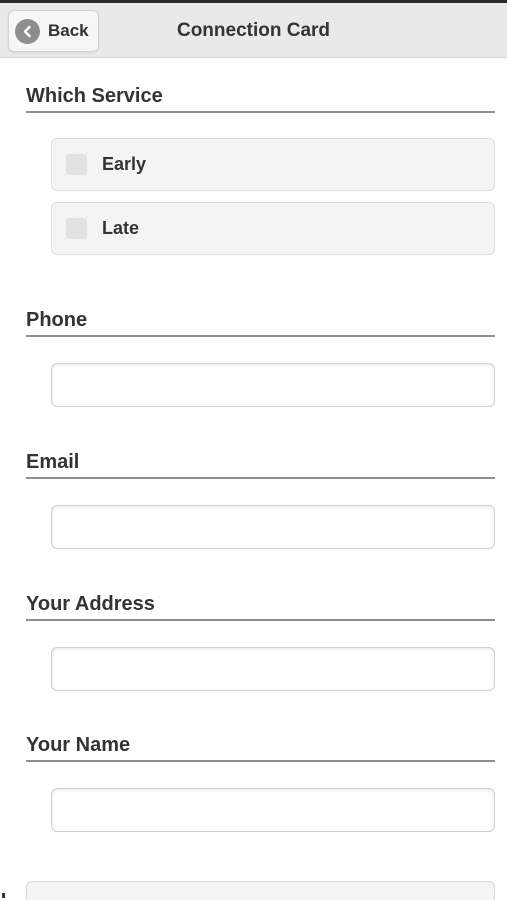 This screenshot has width=507, height=900. I want to click on service-option-label: Early, so click(124, 164).